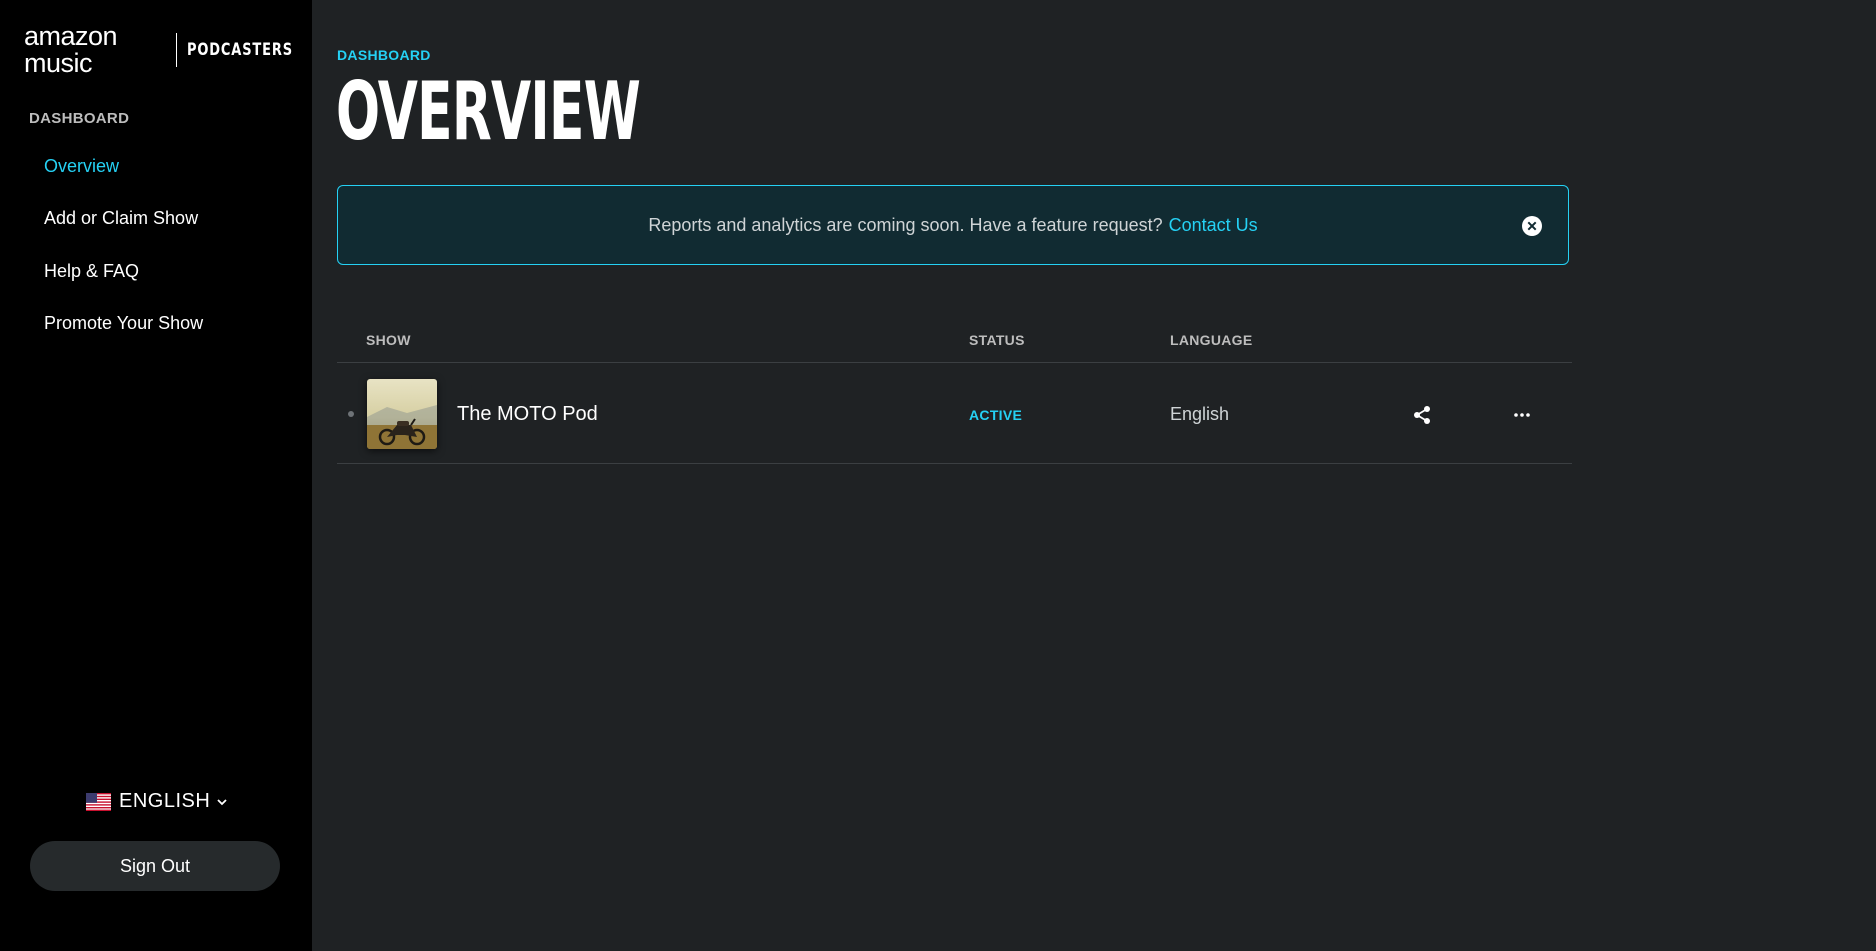  Describe the element at coordinates (123, 323) in the screenshot. I see `sidebar-item-promote-your-show: Promote Your Show` at that location.